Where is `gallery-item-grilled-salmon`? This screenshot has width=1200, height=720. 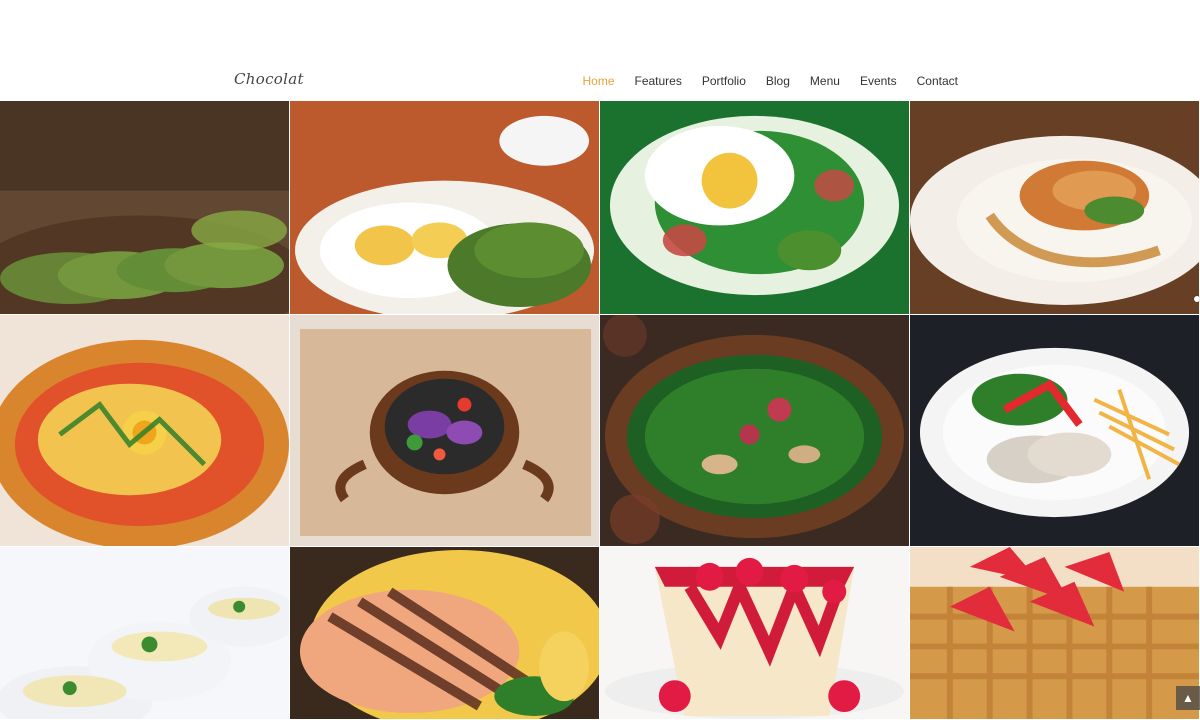
gallery-item-grilled-salmon is located at coordinates (445, 633).